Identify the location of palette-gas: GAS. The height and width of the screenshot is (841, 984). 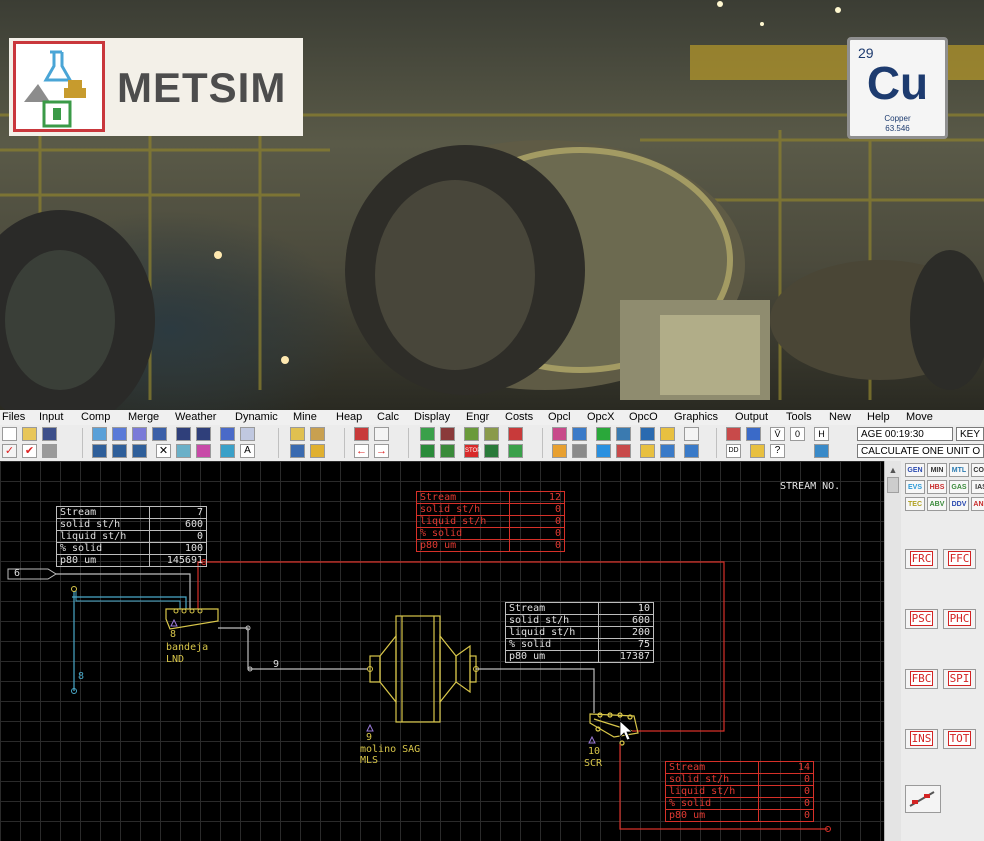
(959, 487).